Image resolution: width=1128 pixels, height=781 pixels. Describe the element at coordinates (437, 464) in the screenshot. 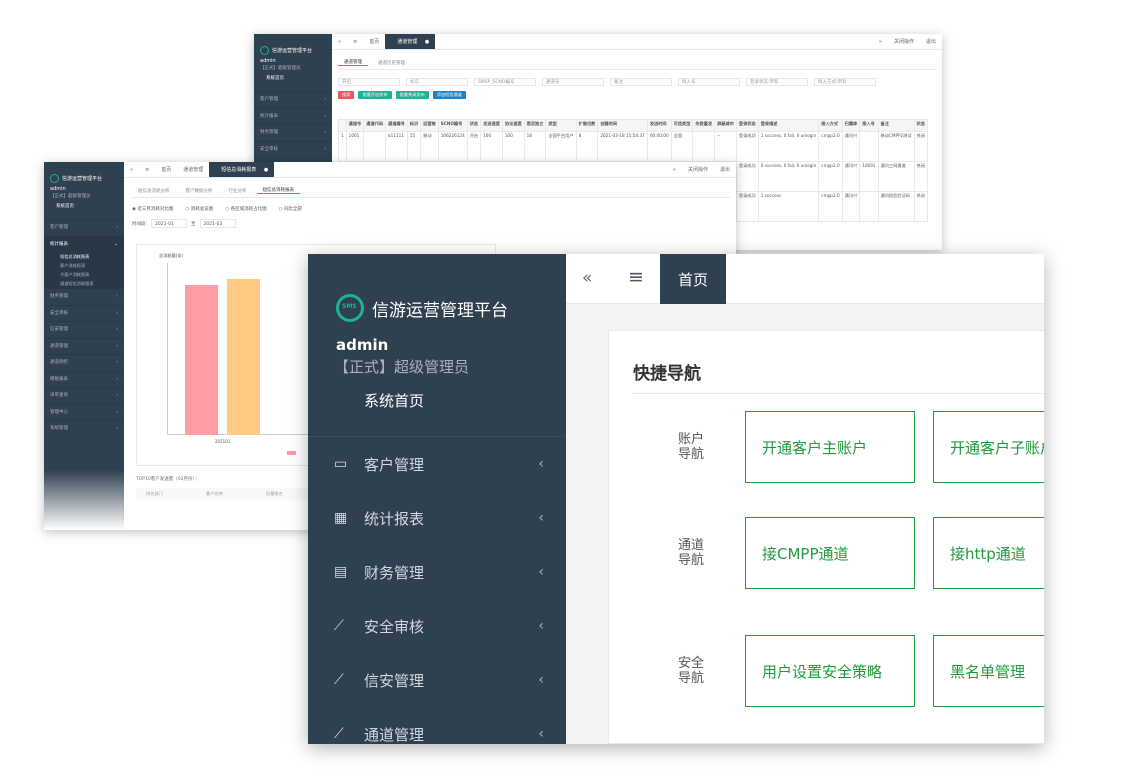

I see `front-menu-item: ▭ 客户管理 ‹` at that location.